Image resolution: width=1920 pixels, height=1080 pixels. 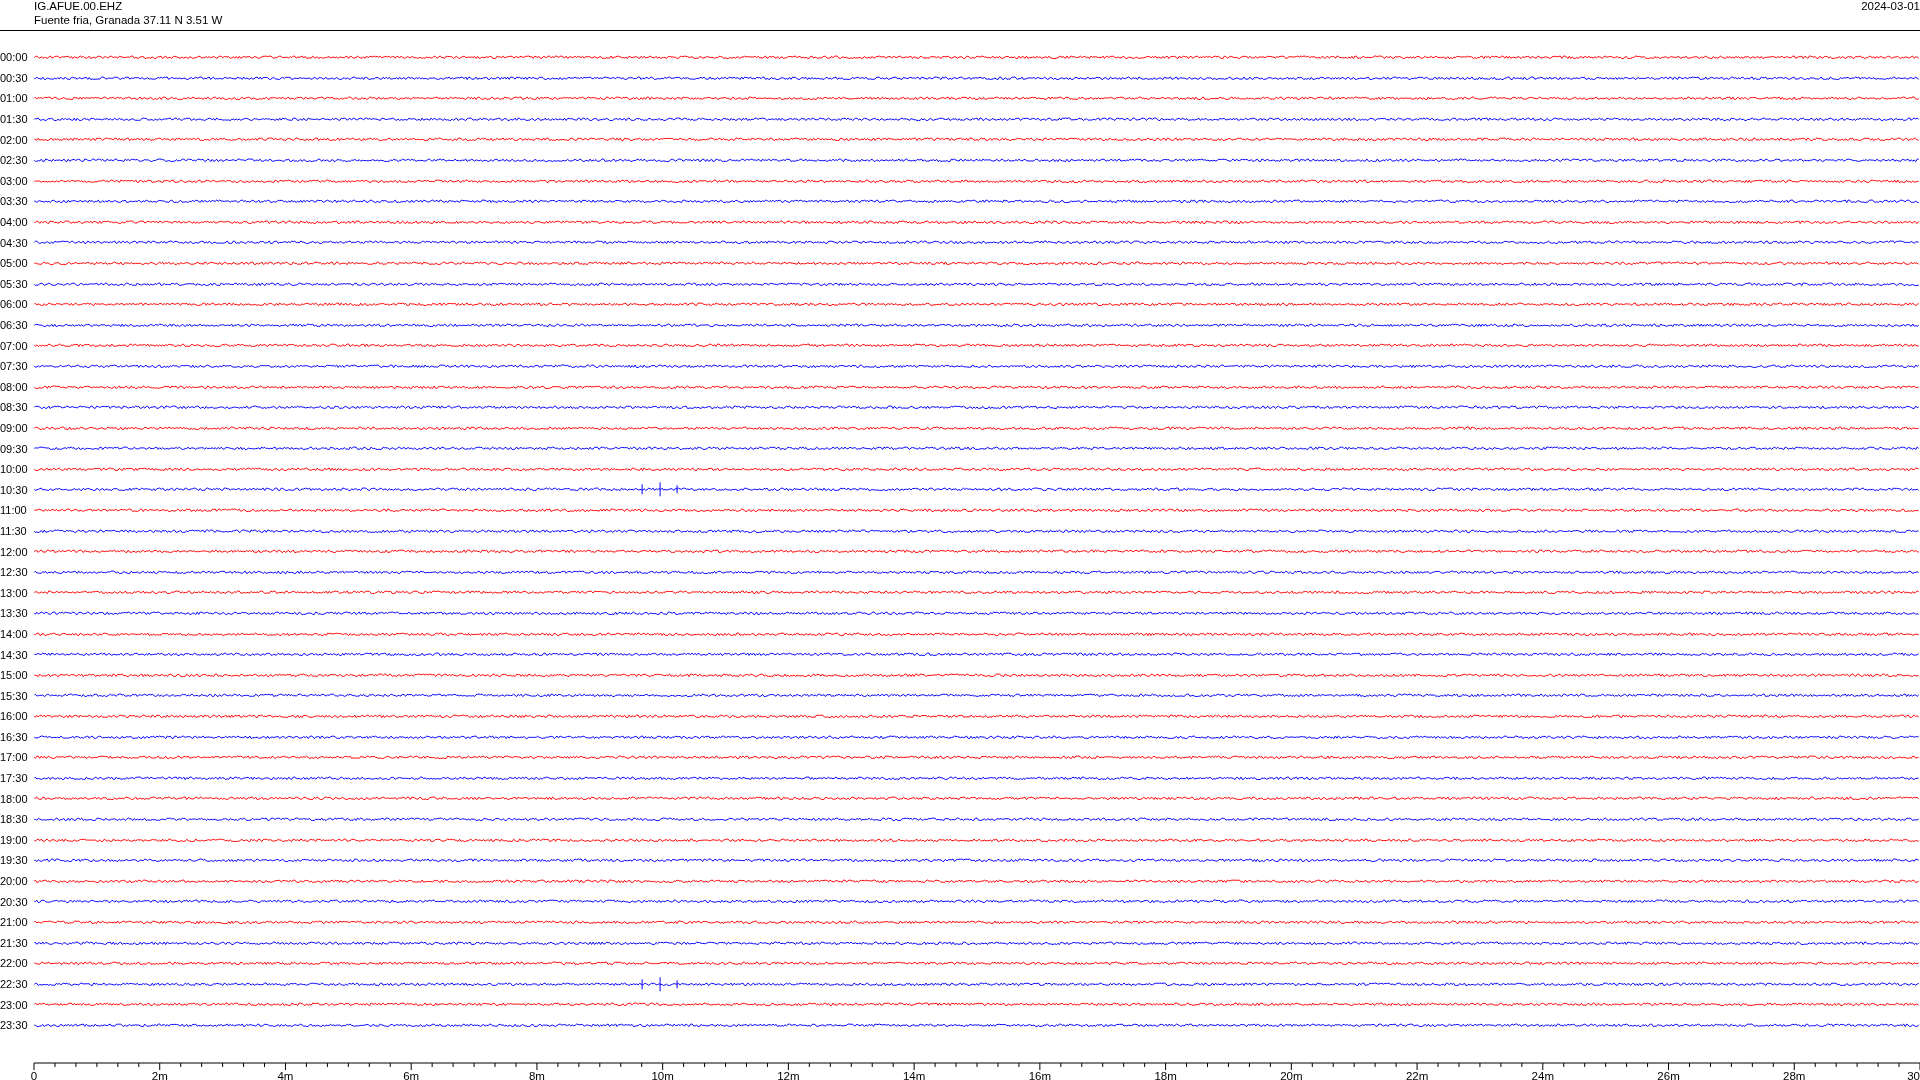 I want to click on time-label: 00:30, so click(x=14, y=77).